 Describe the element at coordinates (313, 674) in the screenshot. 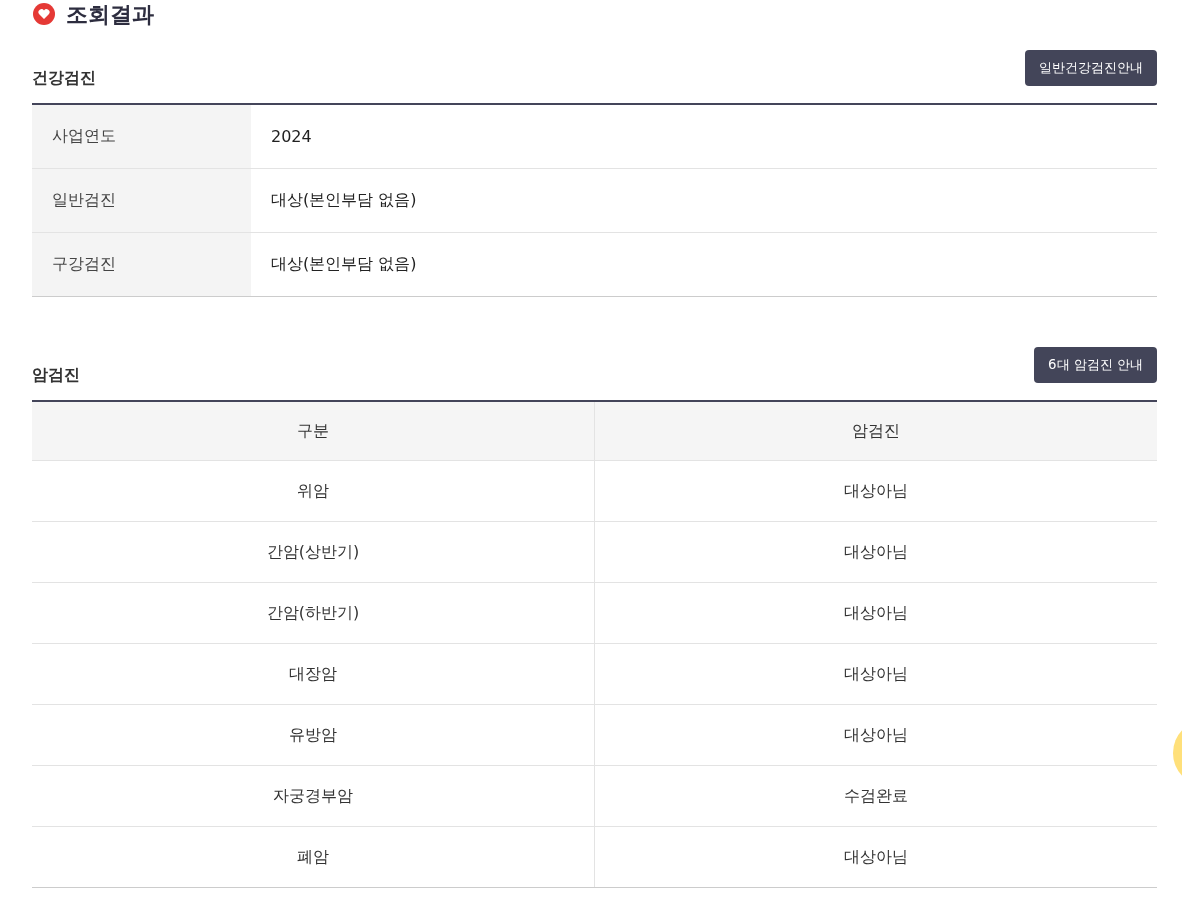

I see `table-cell: 대장암` at that location.